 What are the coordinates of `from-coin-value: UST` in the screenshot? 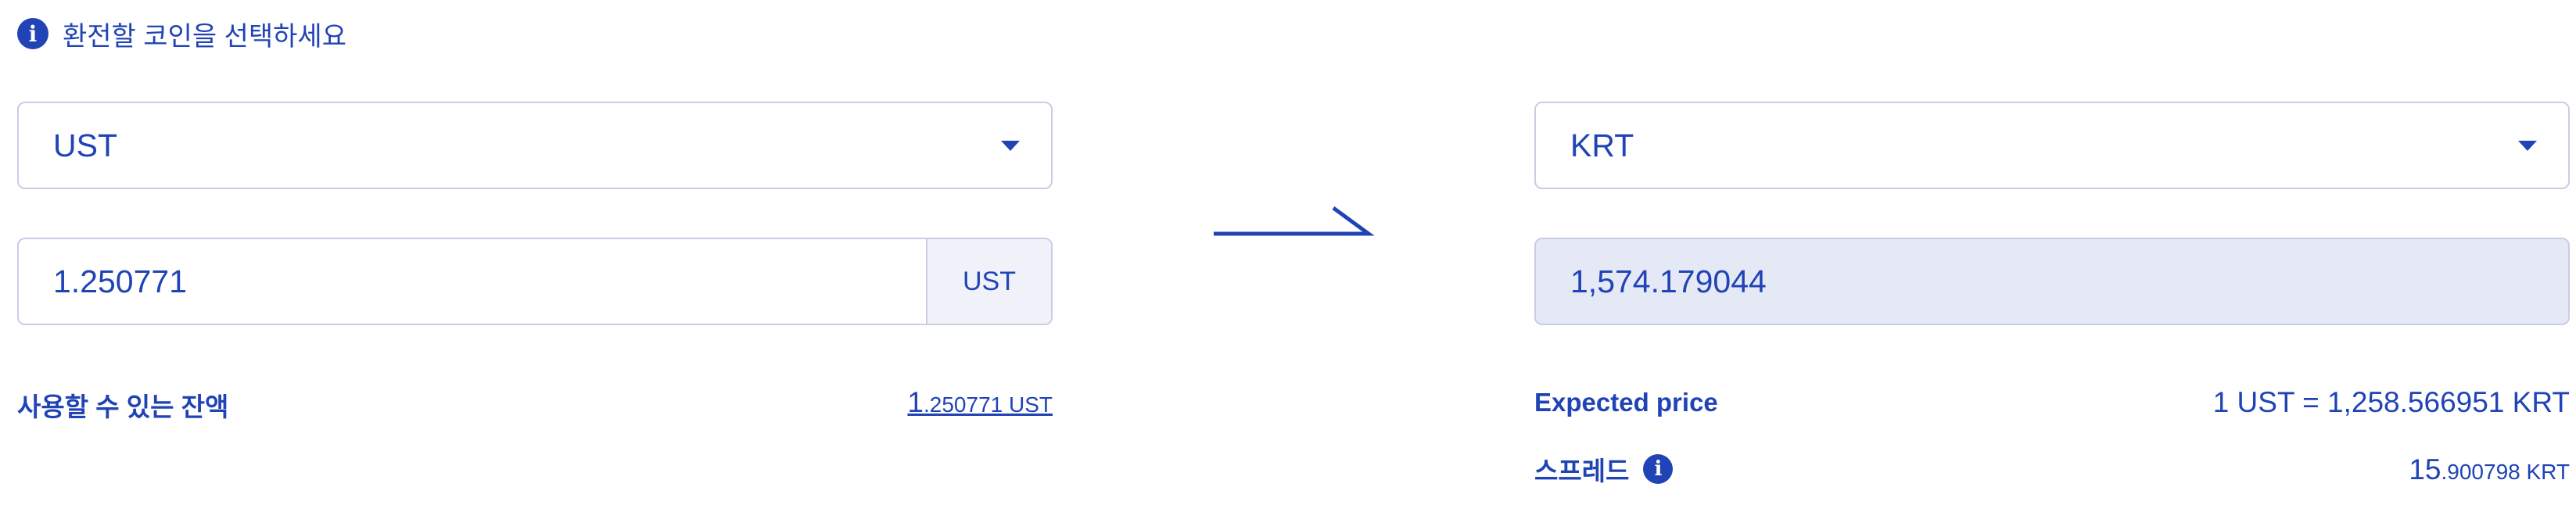 It's located at (85, 145).